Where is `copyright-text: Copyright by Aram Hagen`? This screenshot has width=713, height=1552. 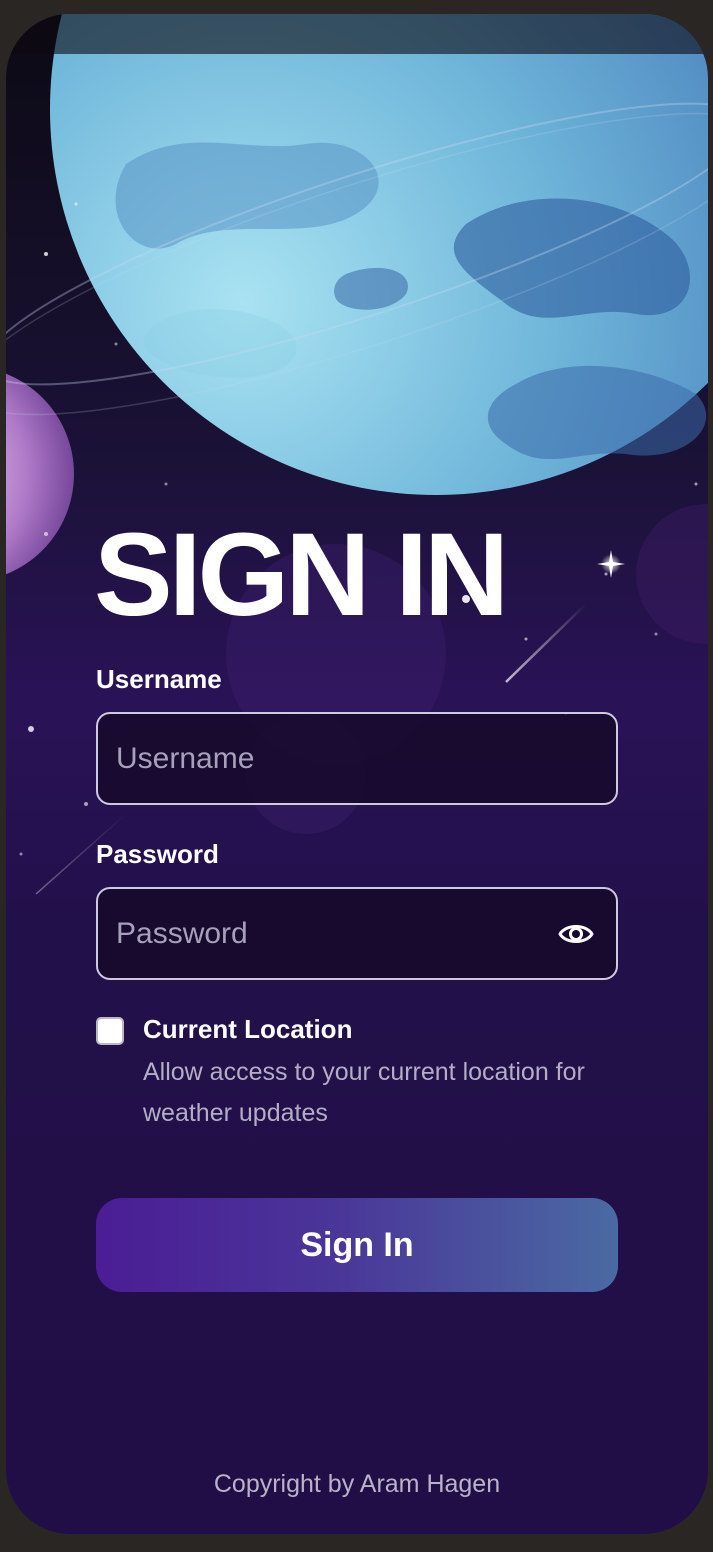 copyright-text: Copyright by Aram Hagen is located at coordinates (357, 1484).